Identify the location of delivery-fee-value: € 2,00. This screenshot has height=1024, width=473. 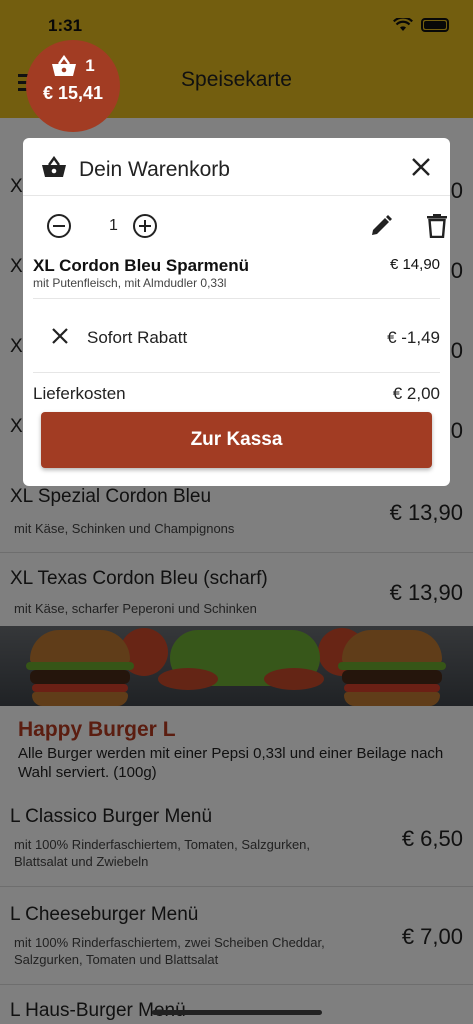
(416, 393).